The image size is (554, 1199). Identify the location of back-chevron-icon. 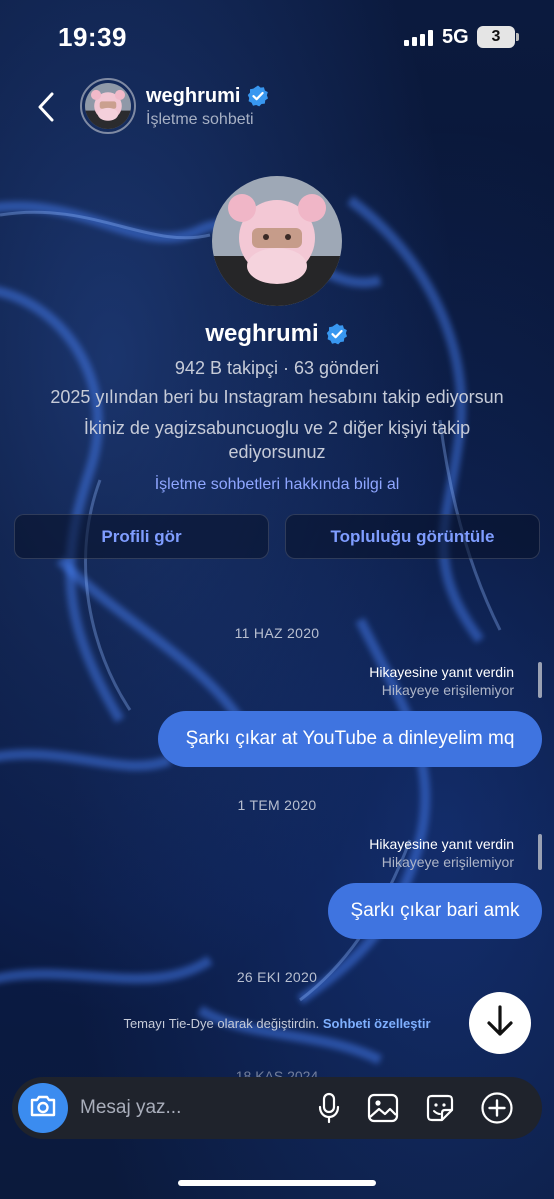
(47, 107).